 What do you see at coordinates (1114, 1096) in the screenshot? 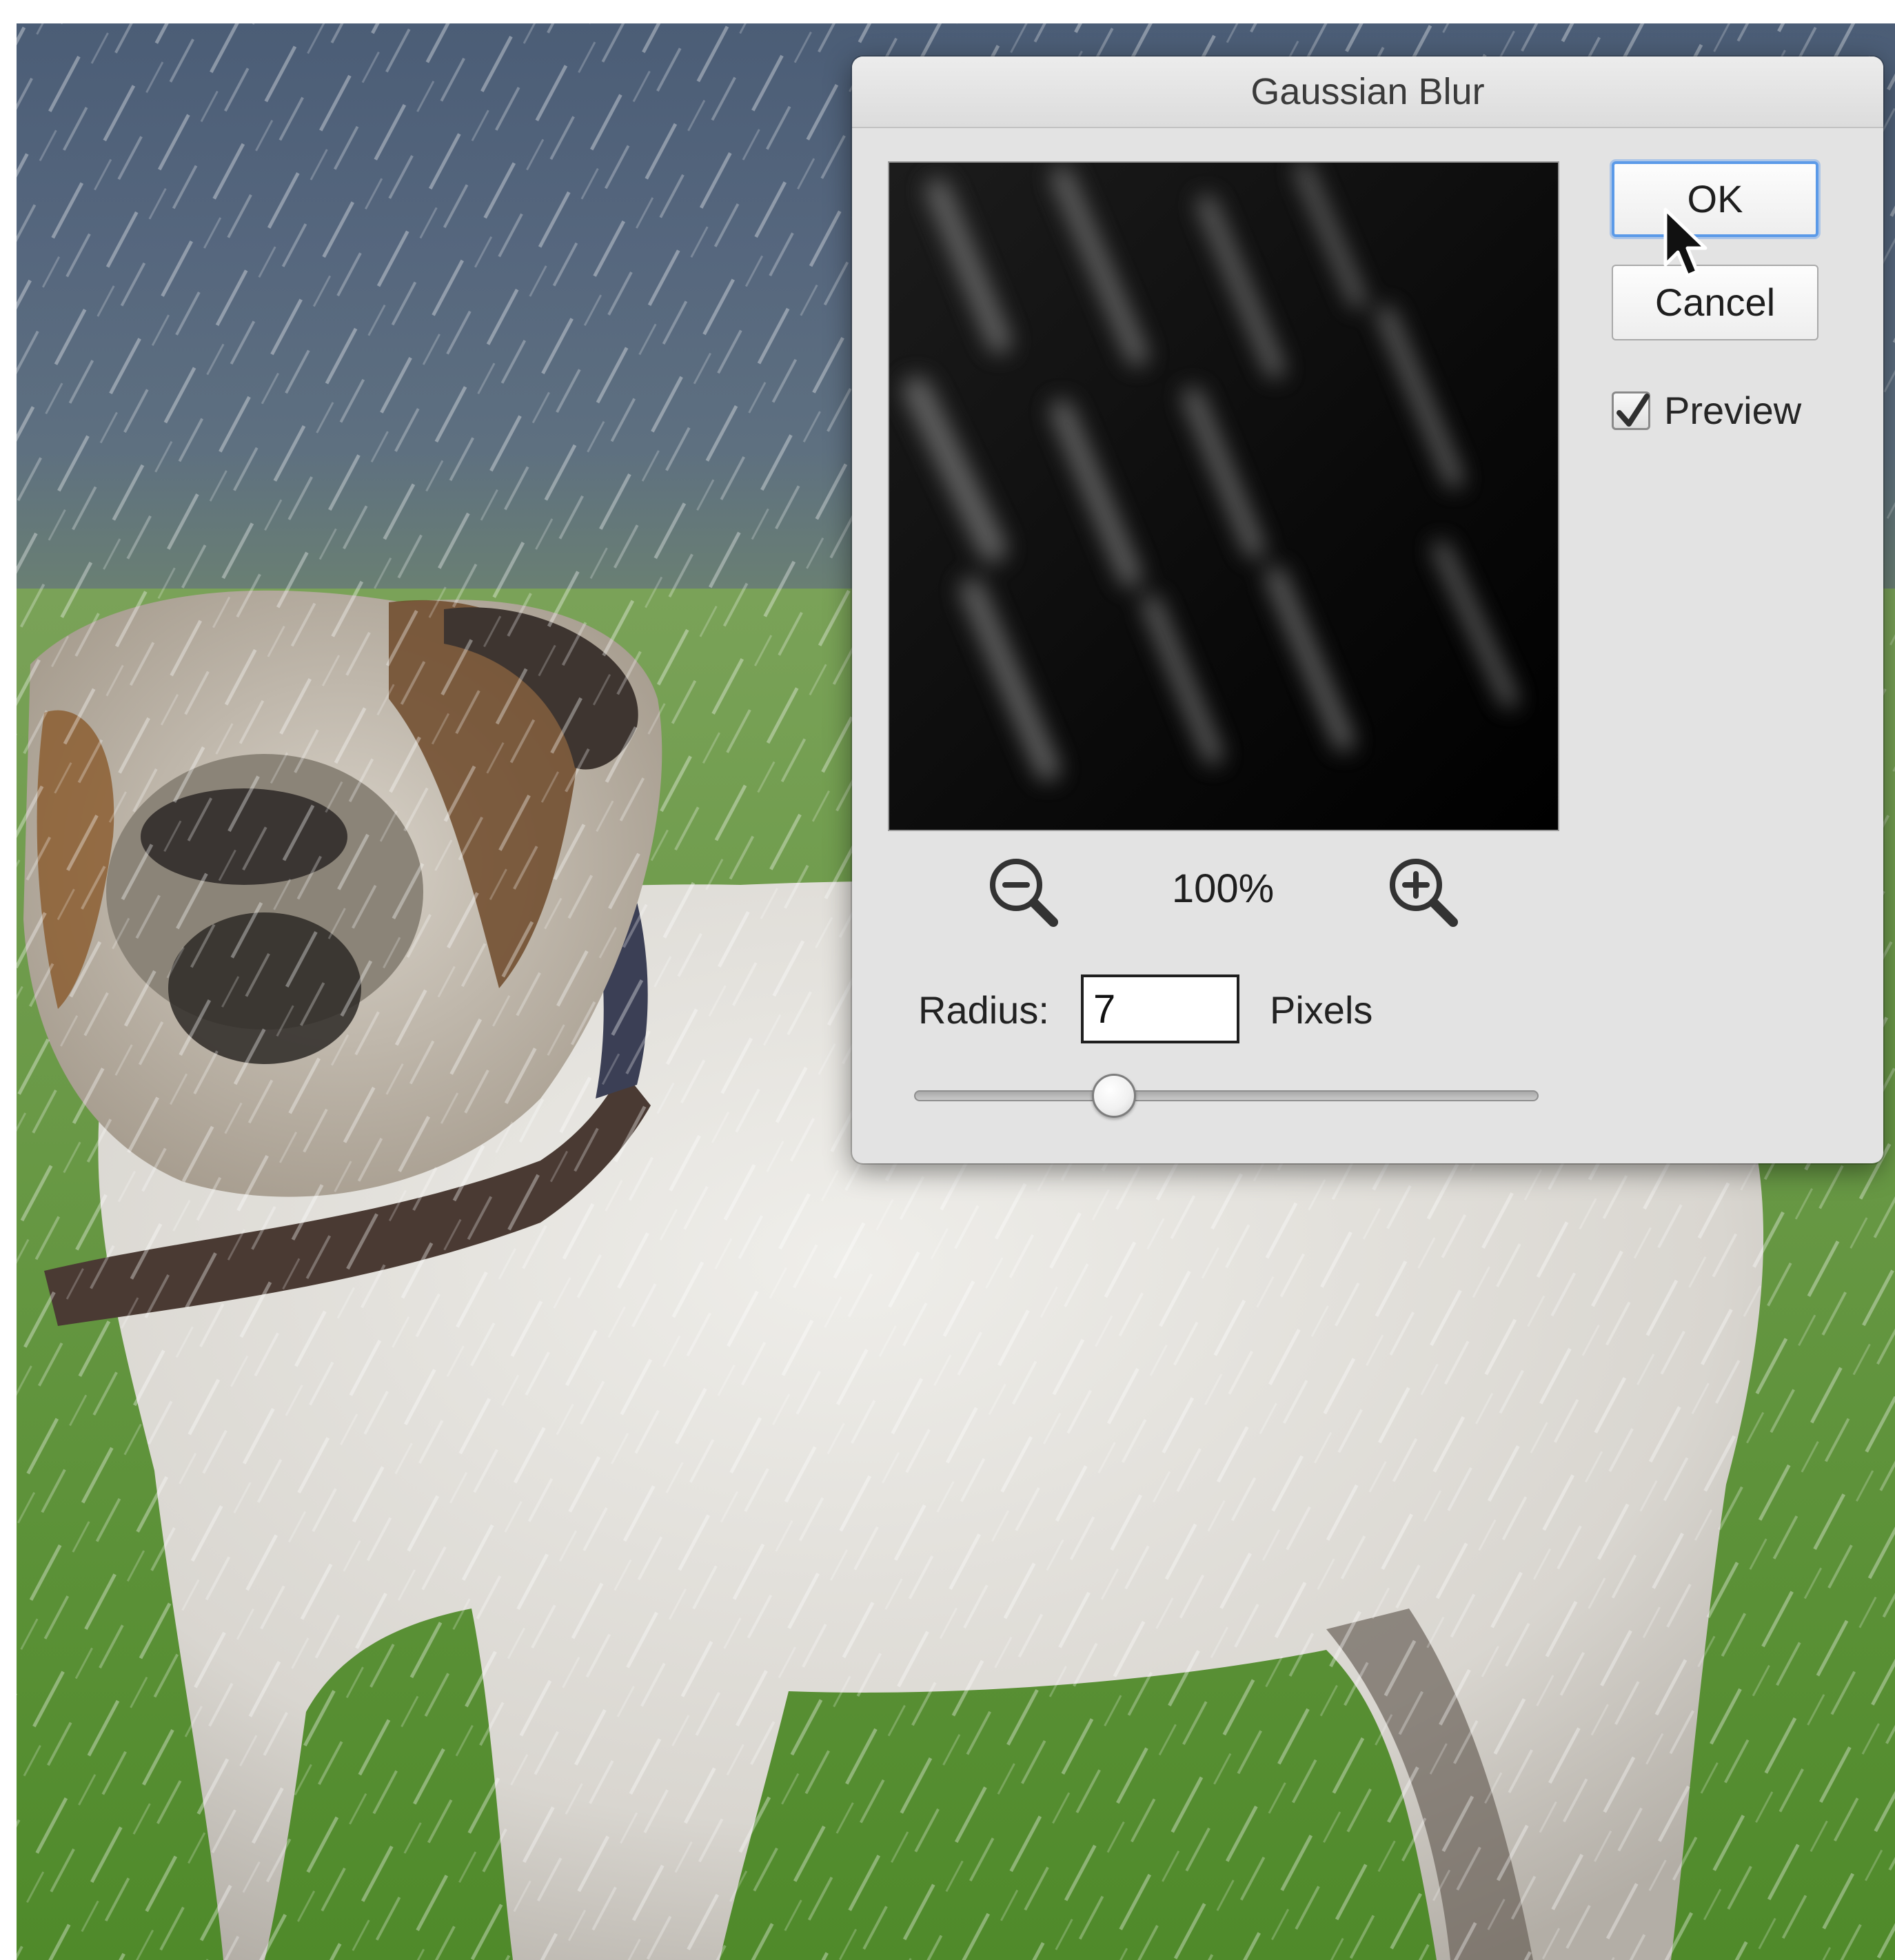
I see `radius-slider-thumb` at bounding box center [1114, 1096].